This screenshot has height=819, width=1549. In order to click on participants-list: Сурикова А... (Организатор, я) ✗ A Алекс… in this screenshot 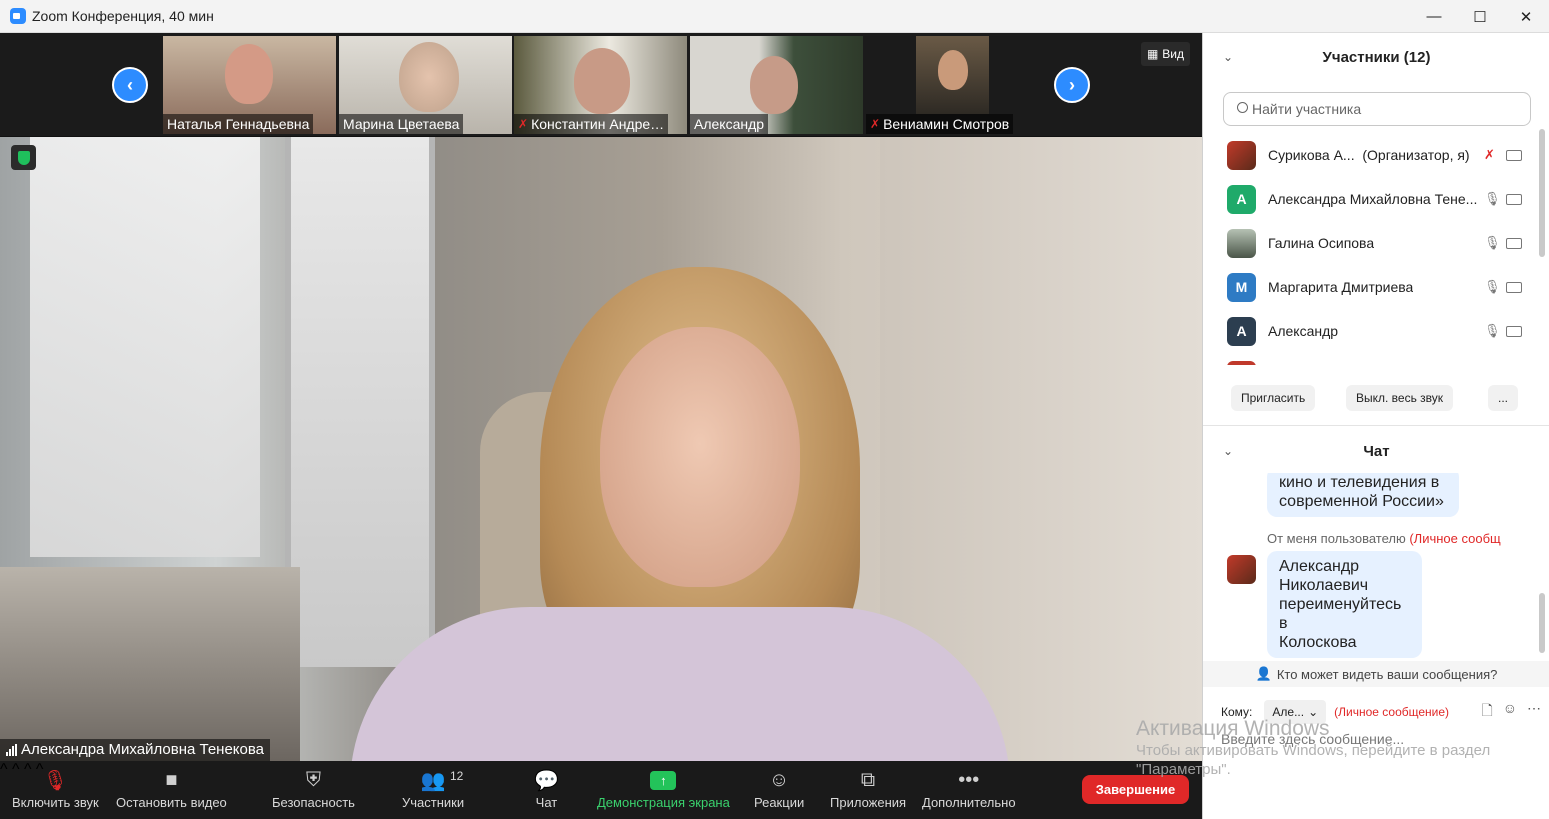, I will do `click(1376, 249)`.